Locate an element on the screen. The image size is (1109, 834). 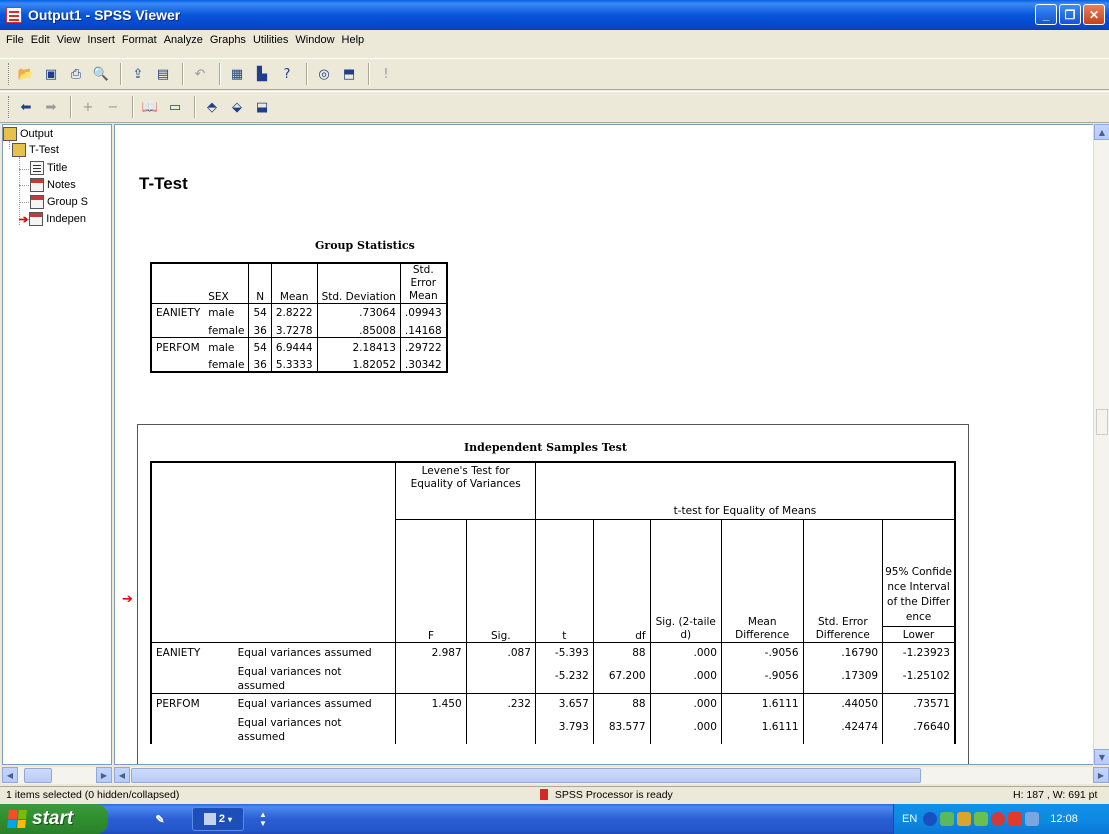
table-cell: PERFOM is located at coordinates (178, 704).